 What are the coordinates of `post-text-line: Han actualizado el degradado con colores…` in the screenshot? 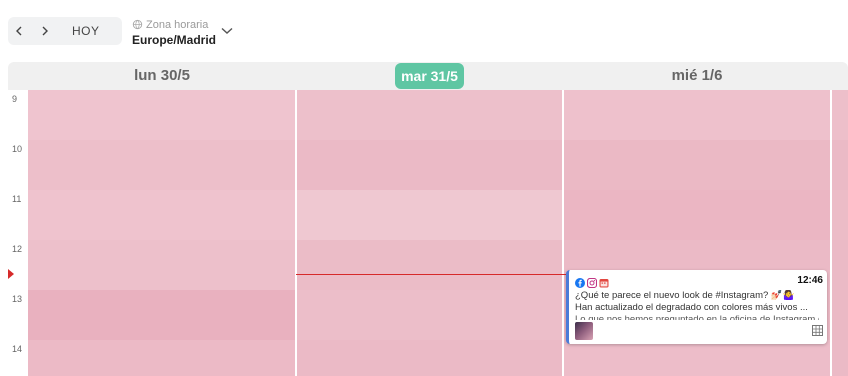 It's located at (691, 307).